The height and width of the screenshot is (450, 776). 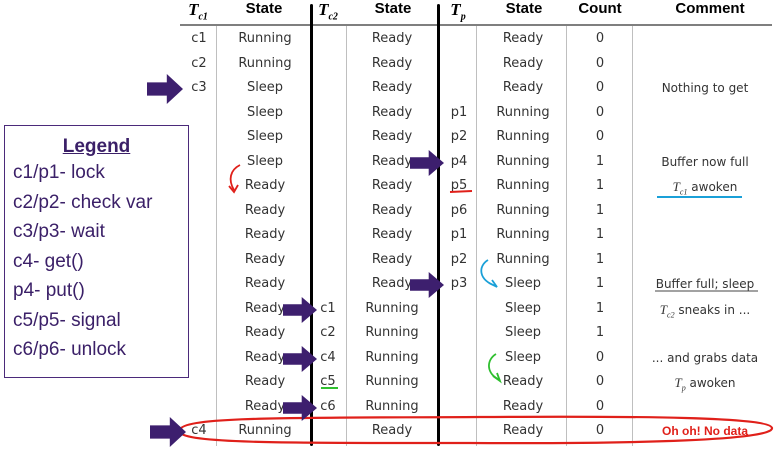 What do you see at coordinates (235, 177) in the screenshot?
I see `red-curved-arrow` at bounding box center [235, 177].